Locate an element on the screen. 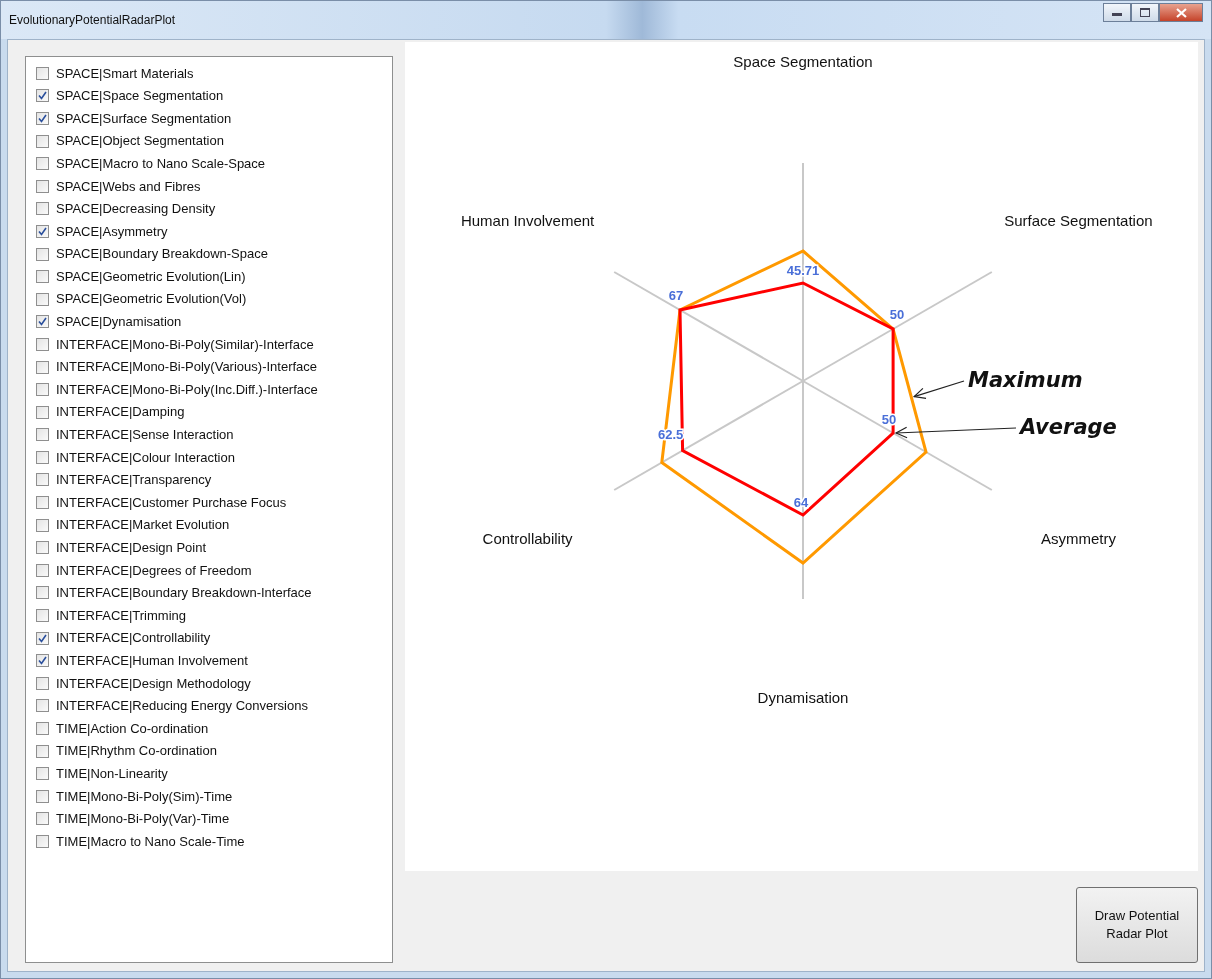  checkbox-label: SPACE|Object Segmentation is located at coordinates (140, 141).